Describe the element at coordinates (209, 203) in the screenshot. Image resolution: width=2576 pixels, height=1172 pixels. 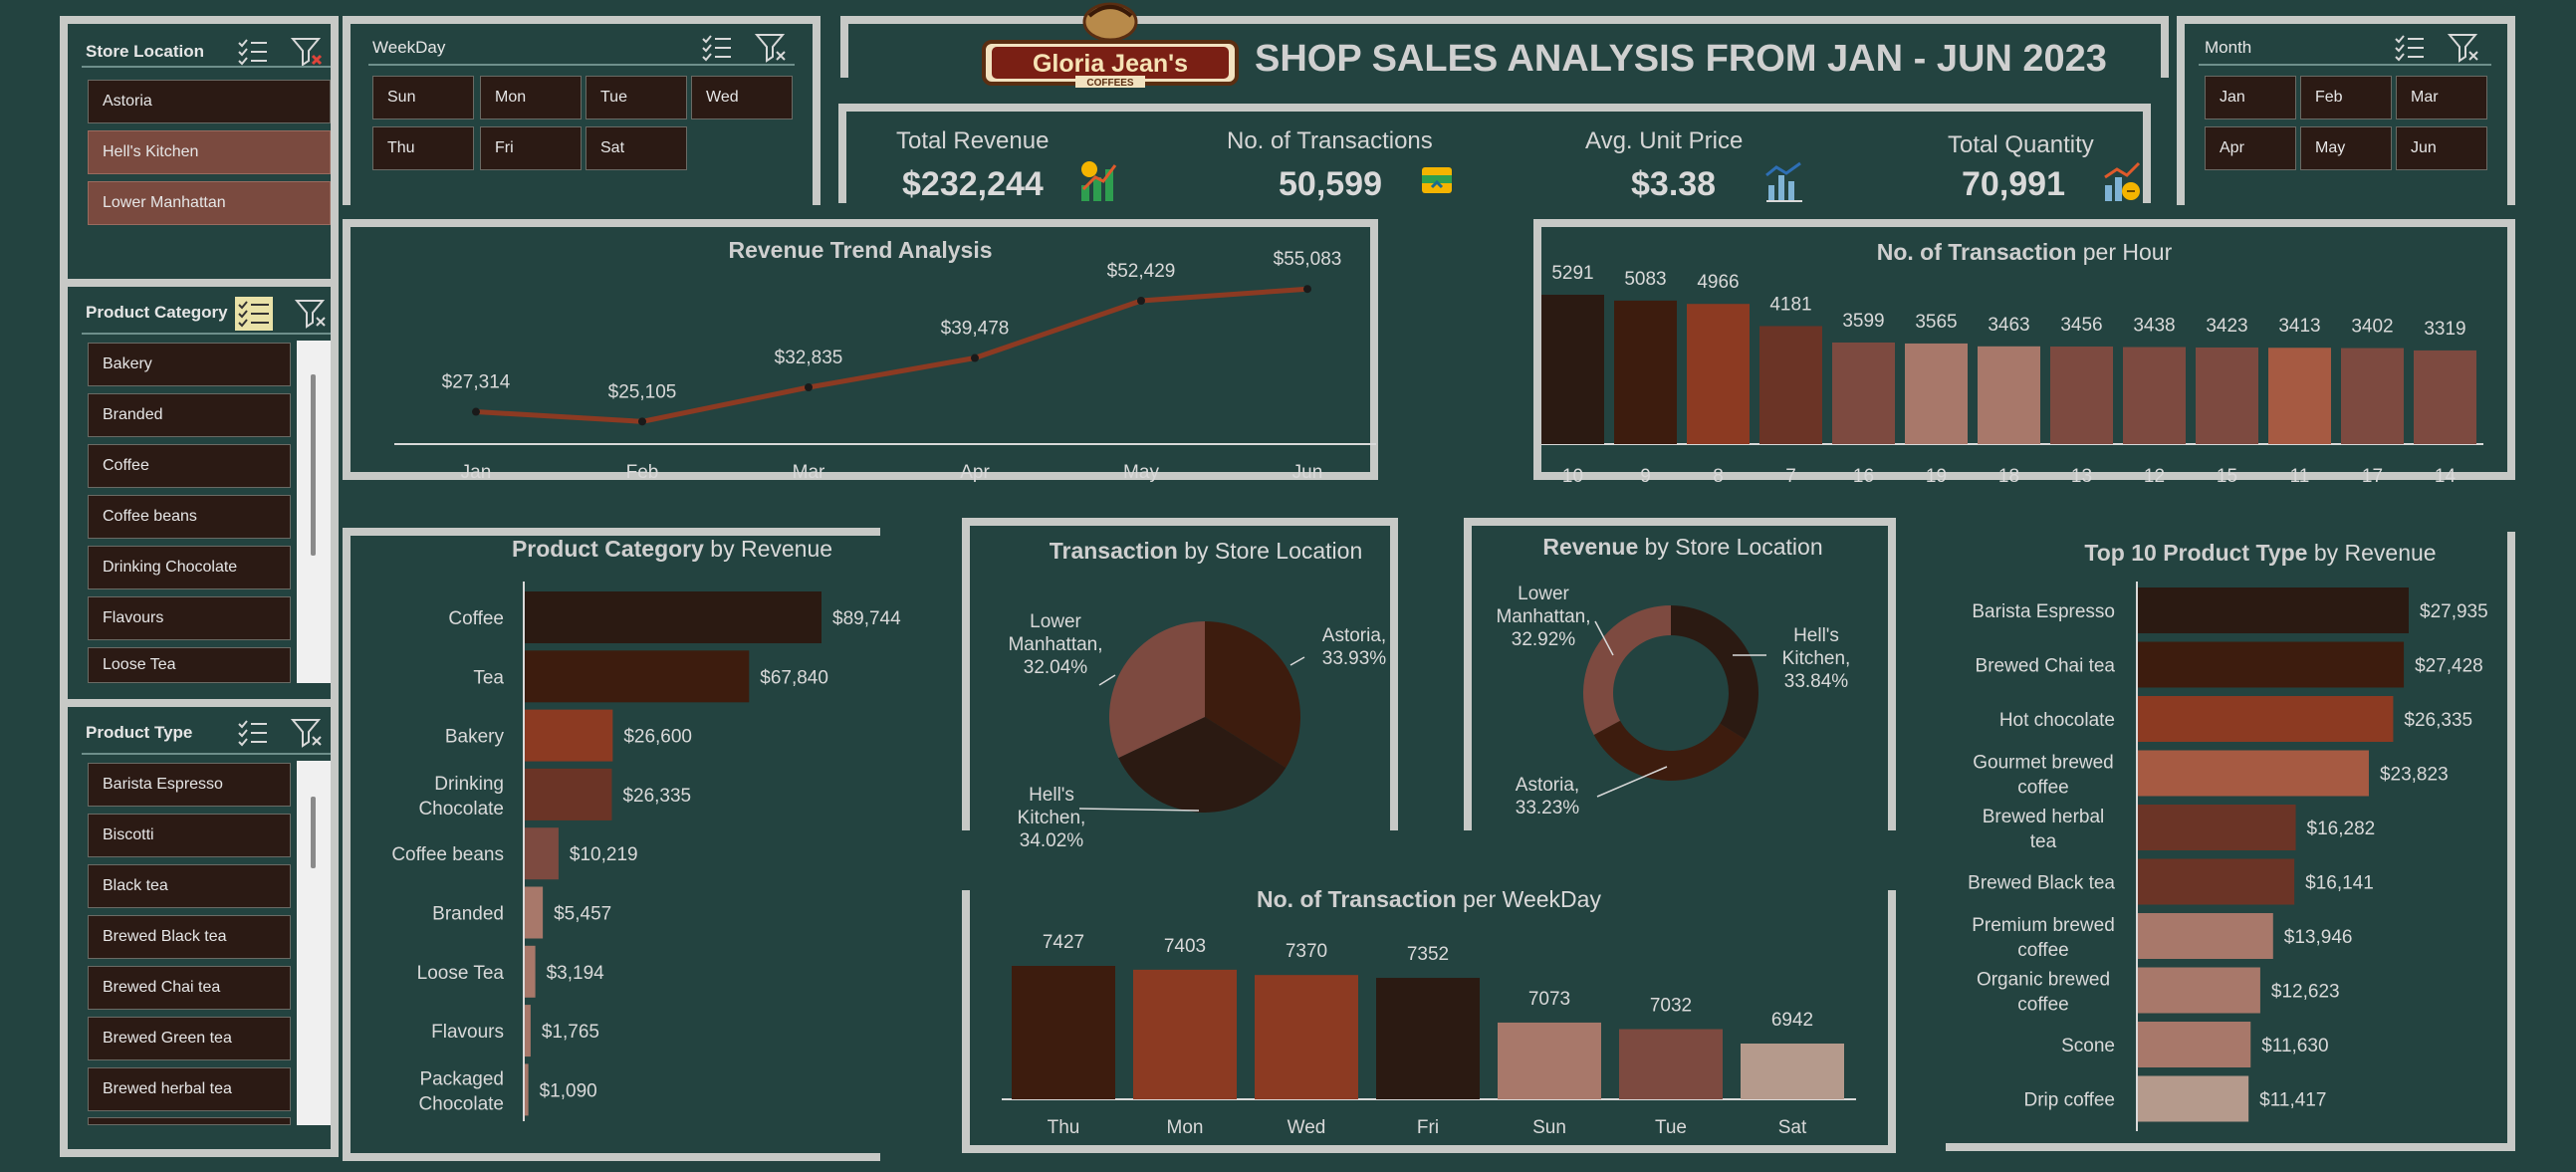
I see `store-lower-manhattan-button: Lower Manhattan` at that location.